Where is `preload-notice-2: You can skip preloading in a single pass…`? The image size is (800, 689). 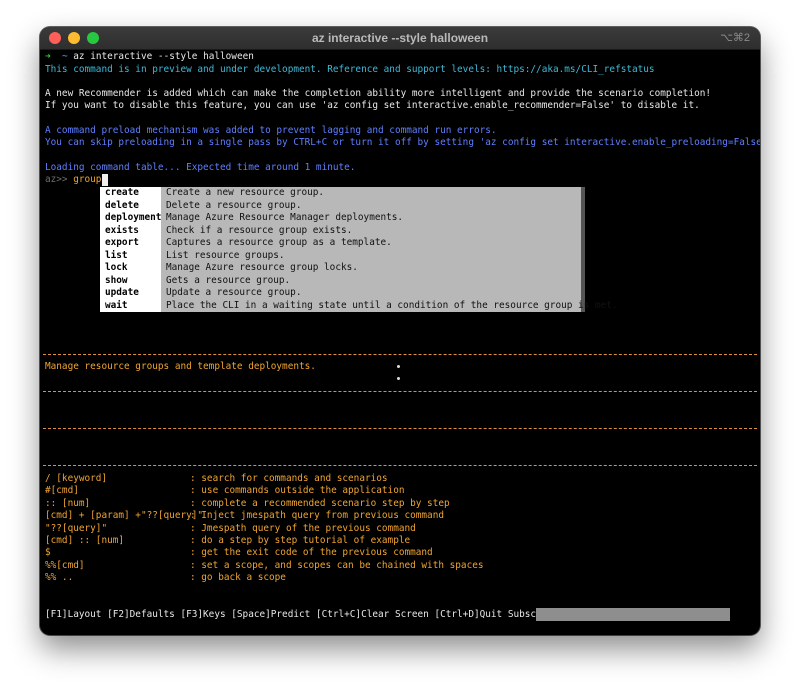
preload-notice-2: You can skip preloading in a single pass… is located at coordinates (402, 142).